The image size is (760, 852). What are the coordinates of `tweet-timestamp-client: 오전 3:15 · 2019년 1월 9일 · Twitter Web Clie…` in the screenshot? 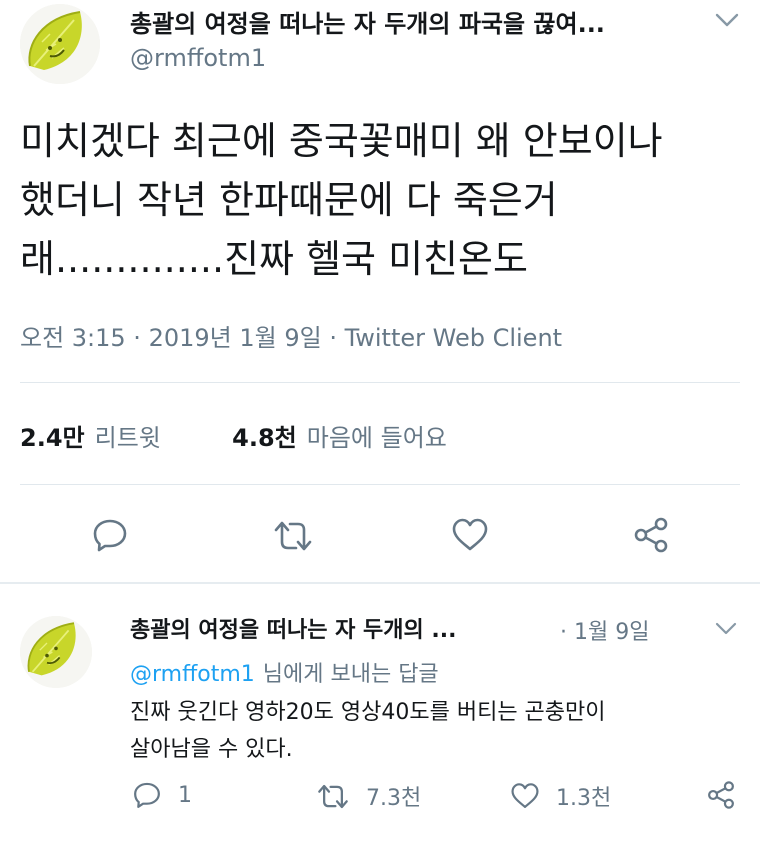 It's located at (291, 335).